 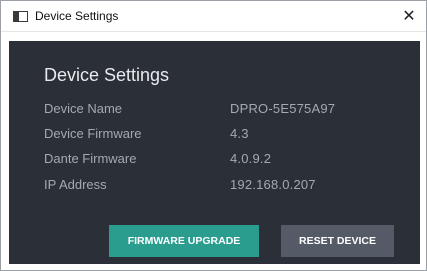 What do you see at coordinates (224, 186) in the screenshot?
I see `ip-address-row: IP Address 192.168.0.207` at bounding box center [224, 186].